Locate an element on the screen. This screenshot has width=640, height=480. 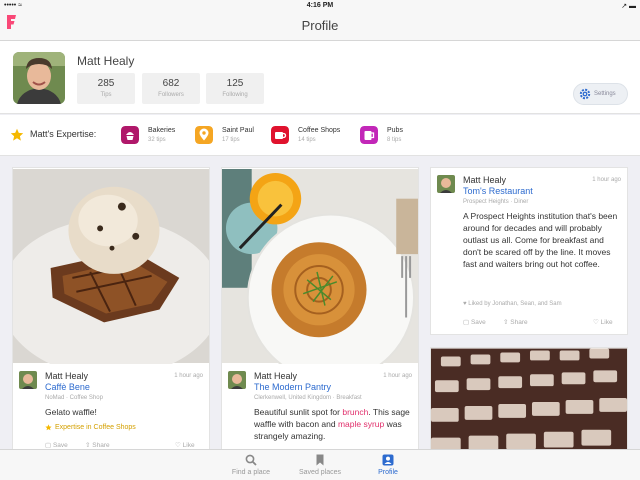
stat-followers: 682 Followers is located at coordinates (171, 88).